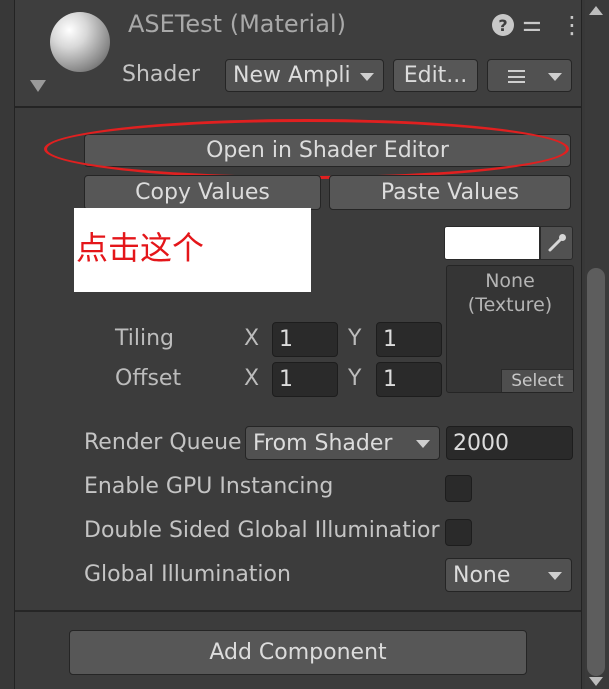  What do you see at coordinates (458, 532) in the screenshot?
I see `double-sided-gi-checkbox` at bounding box center [458, 532].